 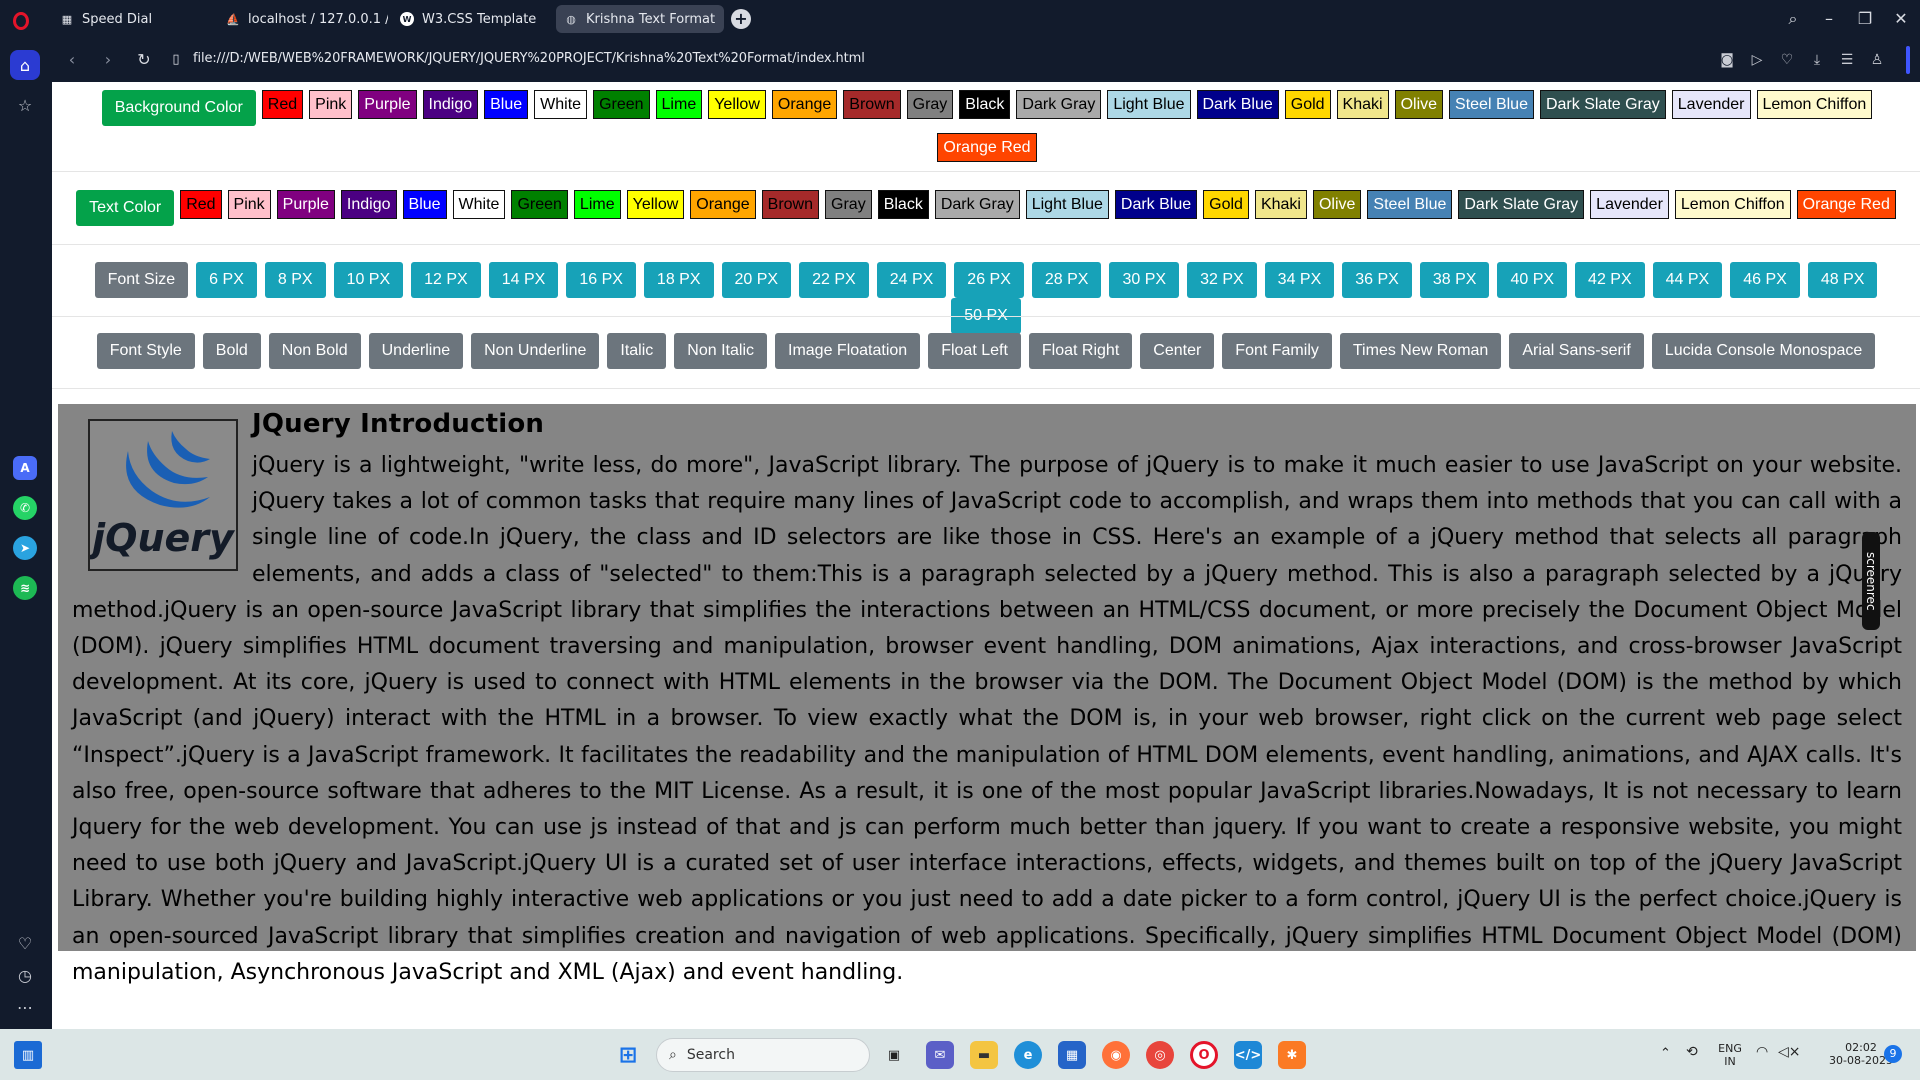 What do you see at coordinates (678, 280) in the screenshot?
I see `font-size-18-px-button: 18 PX` at bounding box center [678, 280].